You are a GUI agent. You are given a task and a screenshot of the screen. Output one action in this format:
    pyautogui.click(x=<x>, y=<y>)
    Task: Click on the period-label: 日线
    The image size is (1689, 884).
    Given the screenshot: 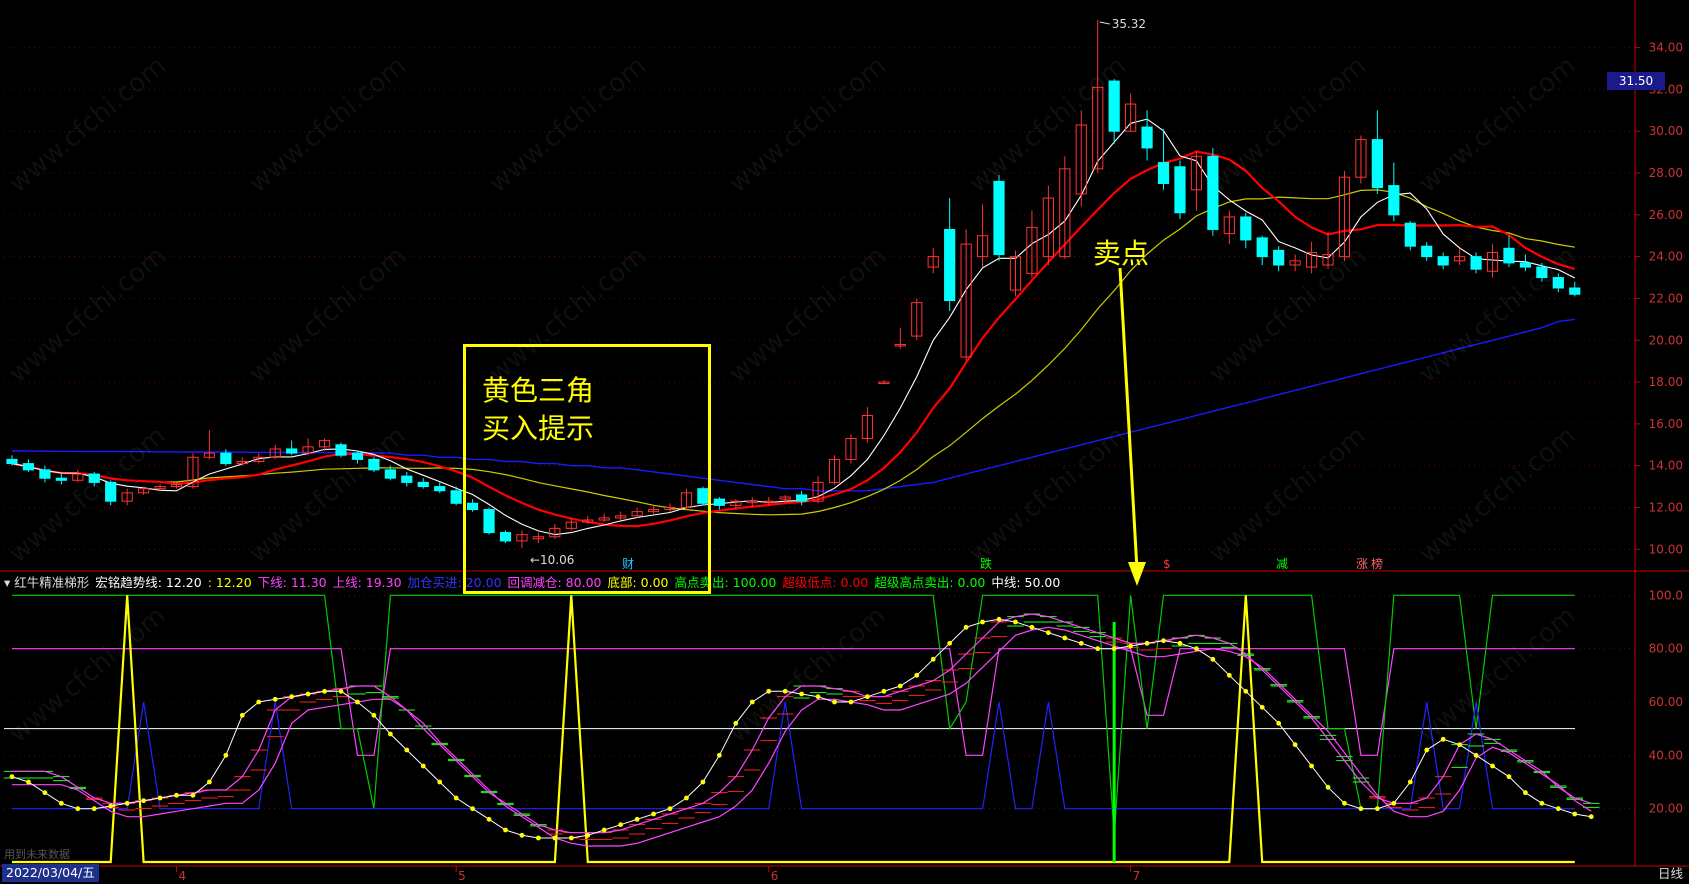 What is the action you would take?
    pyautogui.click(x=1670, y=872)
    